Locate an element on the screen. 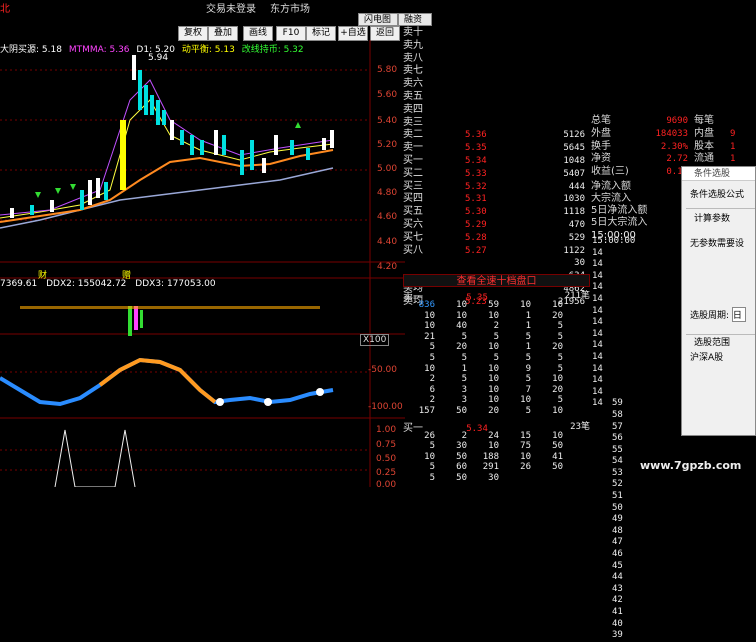  title-bar: 北 交易未登录 东方市场 is located at coordinates (378, 7).